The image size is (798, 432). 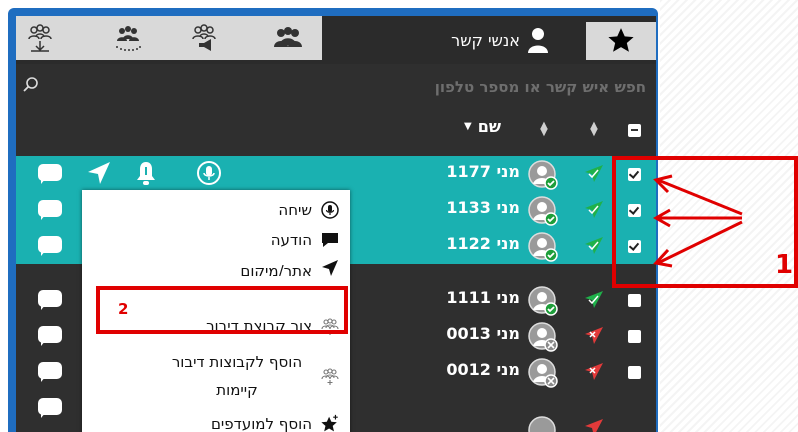 I want to click on annotation-arrows, so click(x=697, y=221).